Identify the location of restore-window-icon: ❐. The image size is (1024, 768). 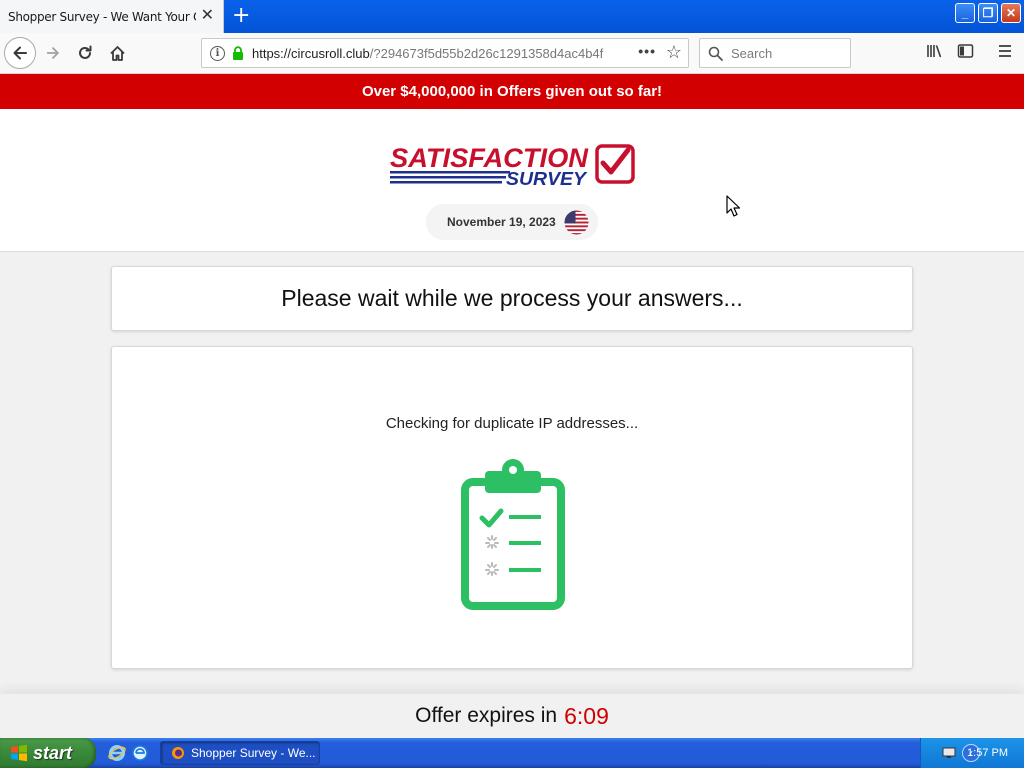
(988, 13).